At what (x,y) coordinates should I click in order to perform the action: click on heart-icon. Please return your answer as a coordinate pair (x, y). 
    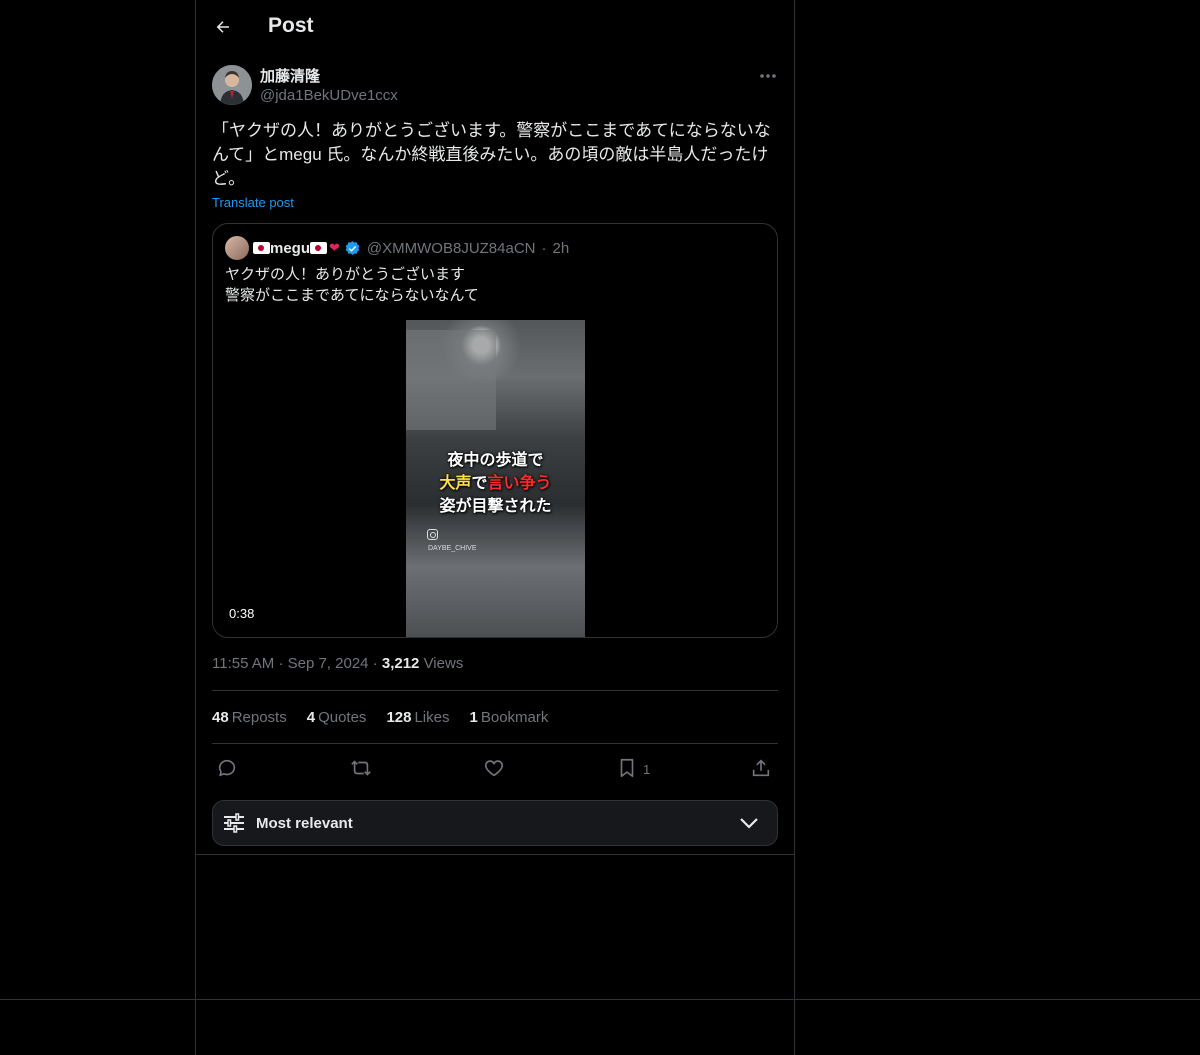
    Looking at the image, I should click on (494, 768).